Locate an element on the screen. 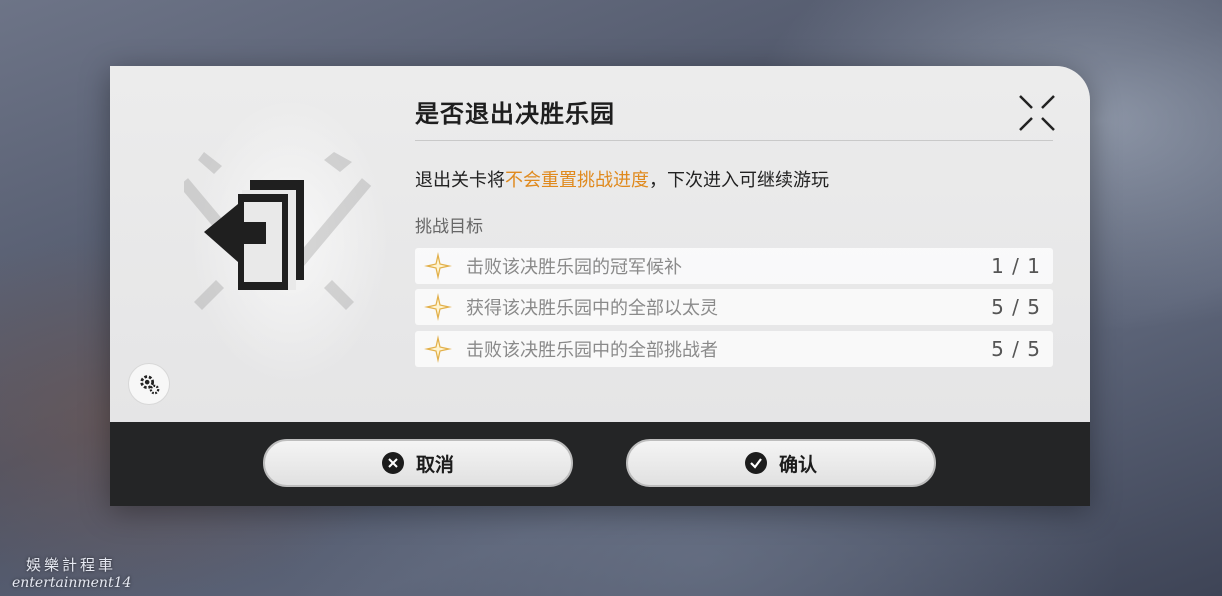 The image size is (1222, 596). gear-icon is located at coordinates (150, 385).